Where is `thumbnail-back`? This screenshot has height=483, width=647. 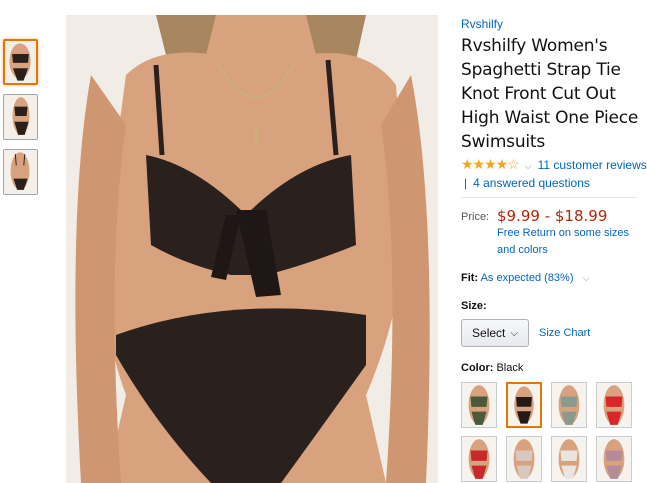
thumbnail-back is located at coordinates (20, 172).